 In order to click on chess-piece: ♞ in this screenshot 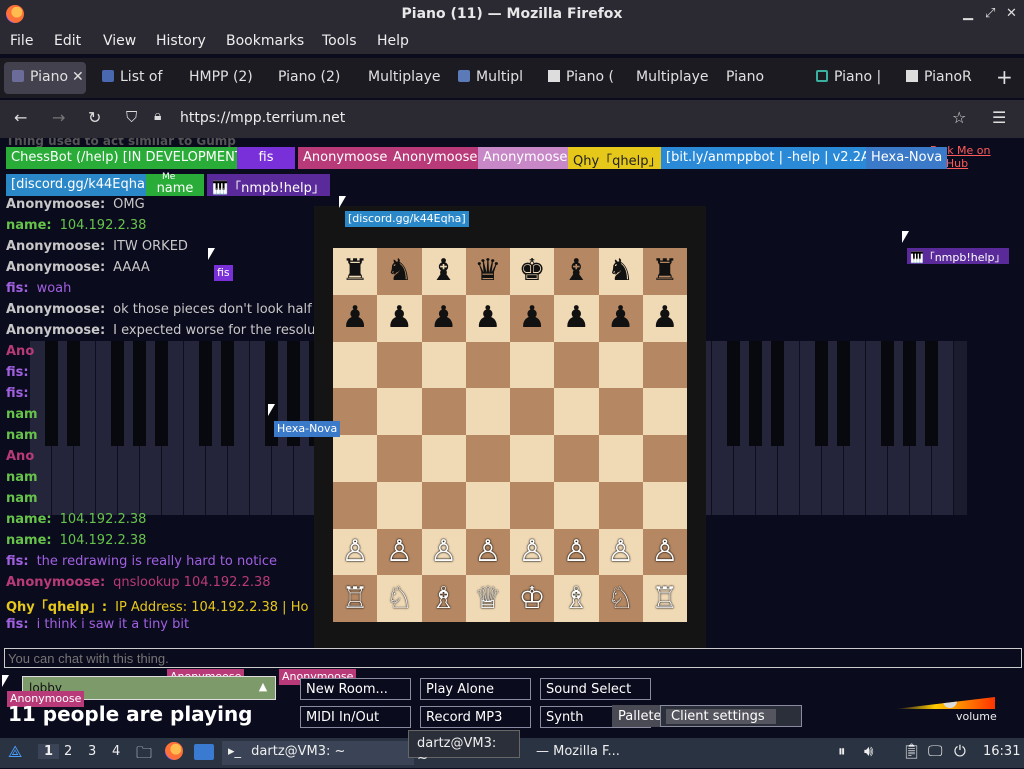, I will do `click(620, 271)`.